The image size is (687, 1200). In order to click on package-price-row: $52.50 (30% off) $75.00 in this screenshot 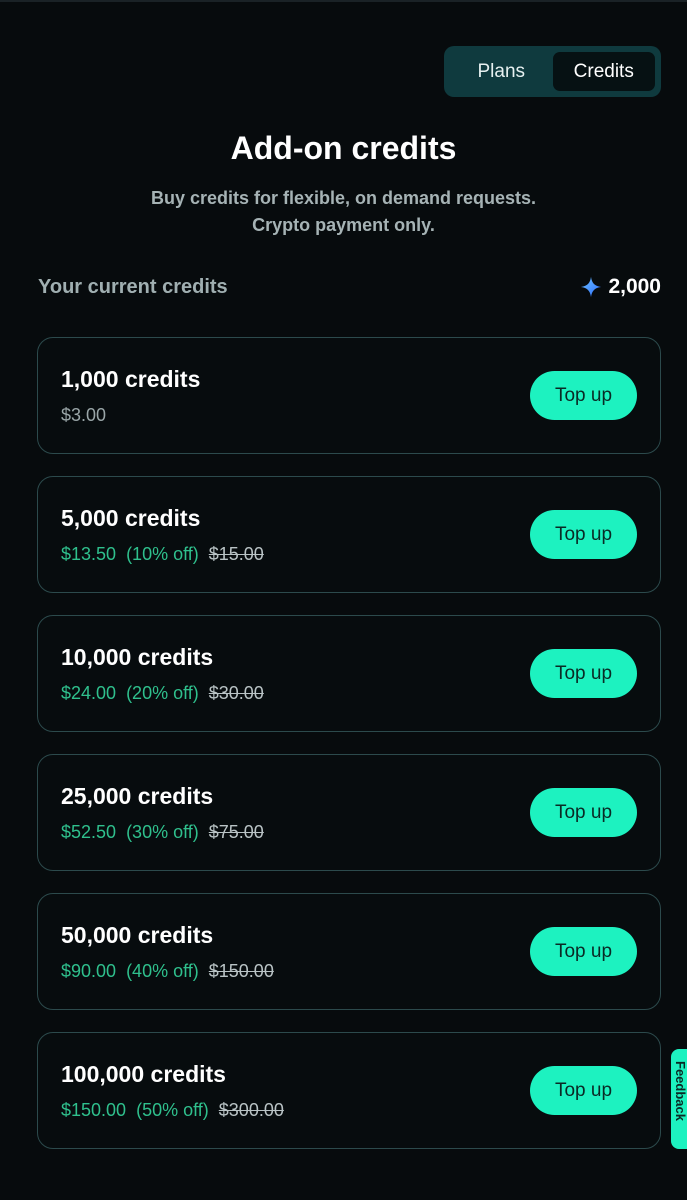, I will do `click(162, 832)`.